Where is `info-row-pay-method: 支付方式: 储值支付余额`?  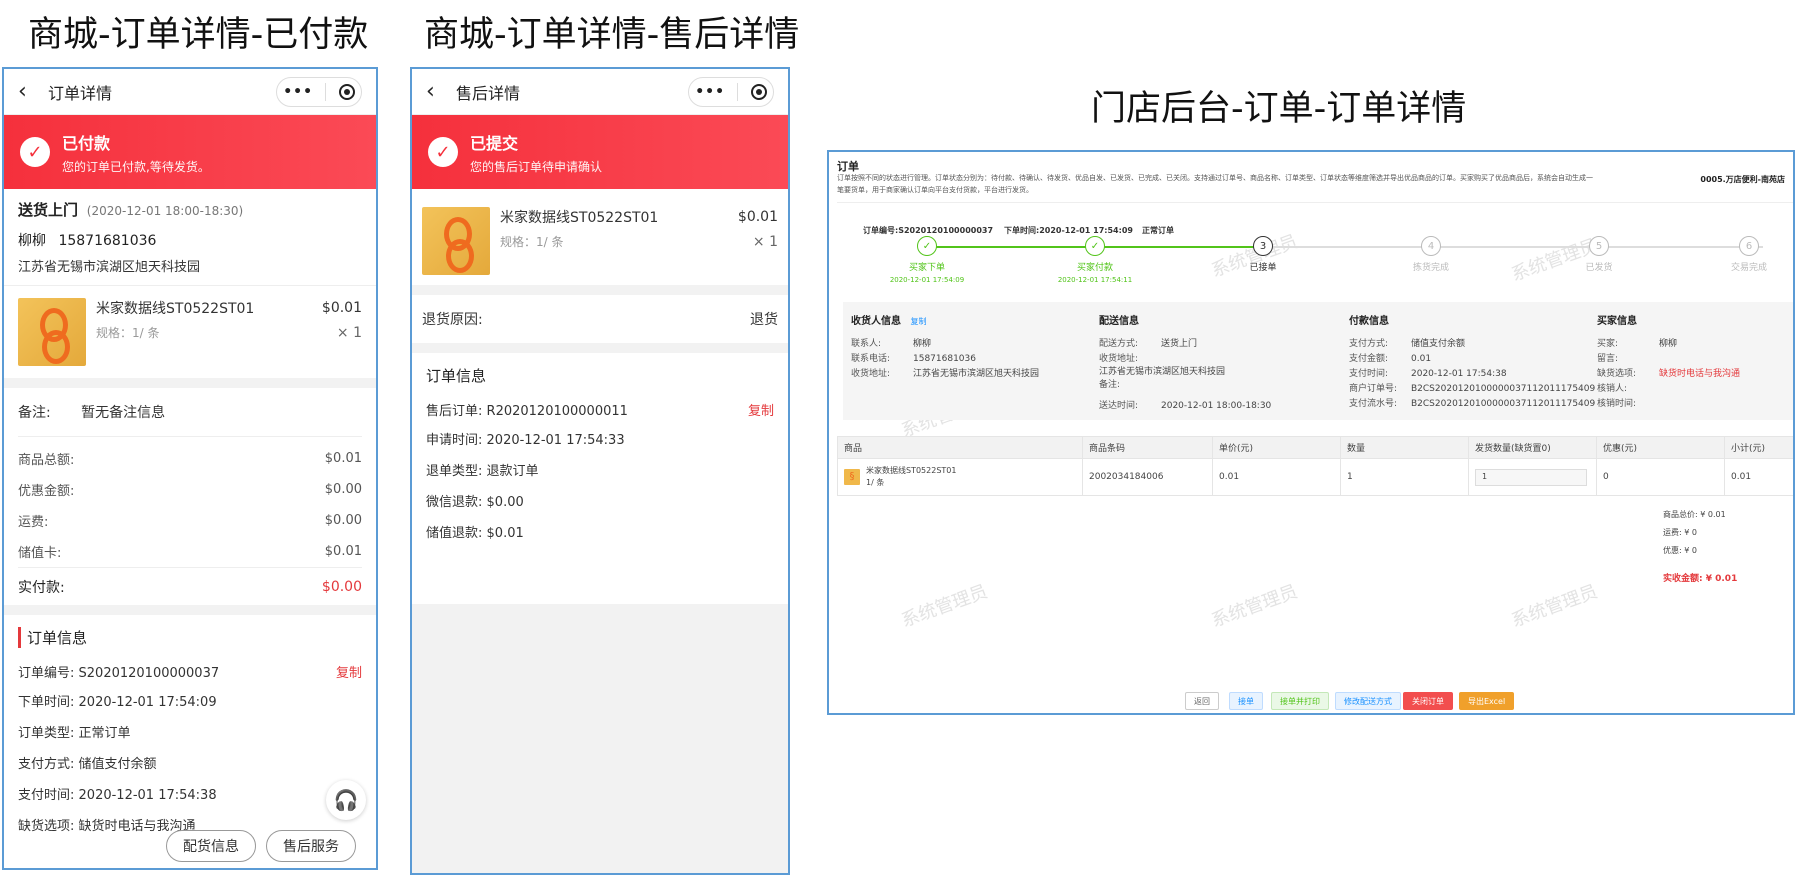
info-row-pay-method: 支付方式: 储值支付余额 is located at coordinates (190, 764).